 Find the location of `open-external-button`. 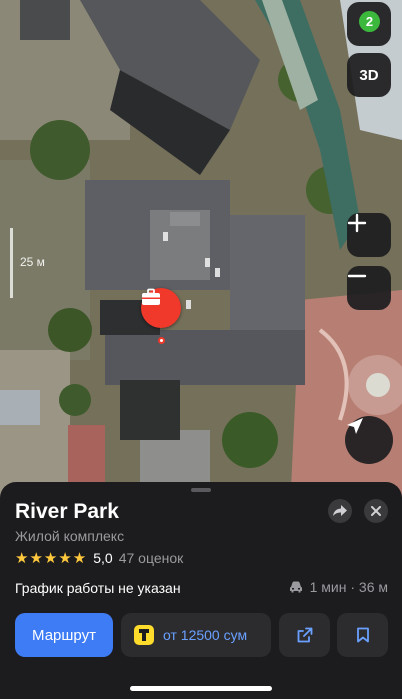

open-external-button is located at coordinates (304, 635).